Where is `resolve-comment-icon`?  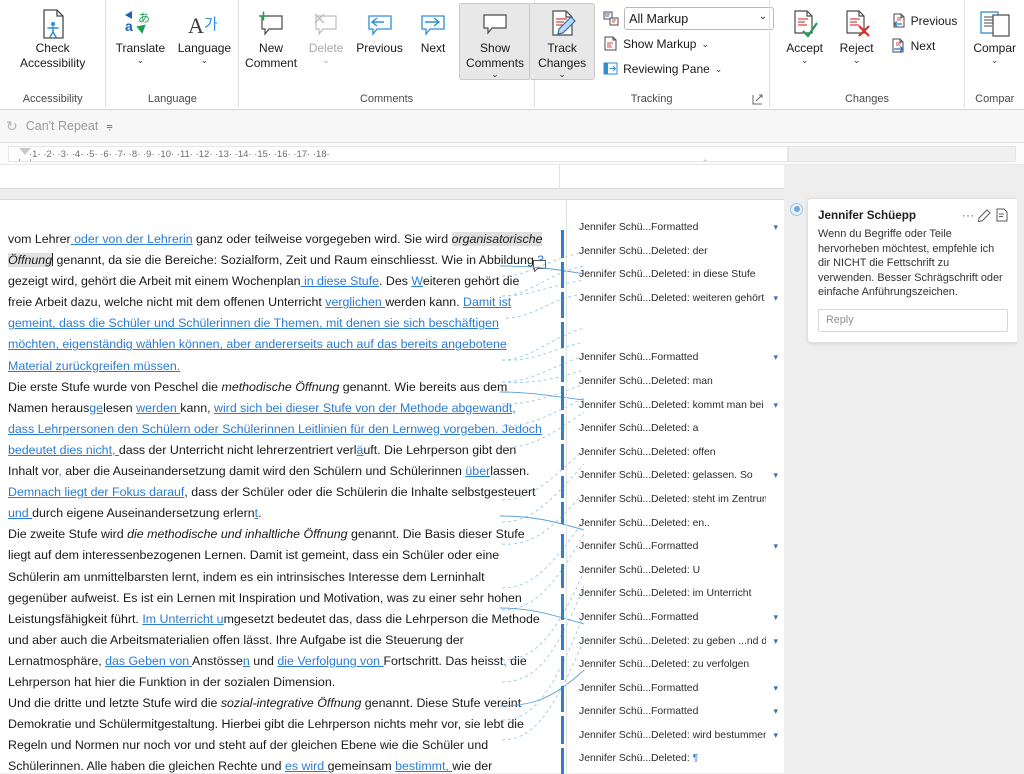
resolve-comment-icon is located at coordinates (1001, 215).